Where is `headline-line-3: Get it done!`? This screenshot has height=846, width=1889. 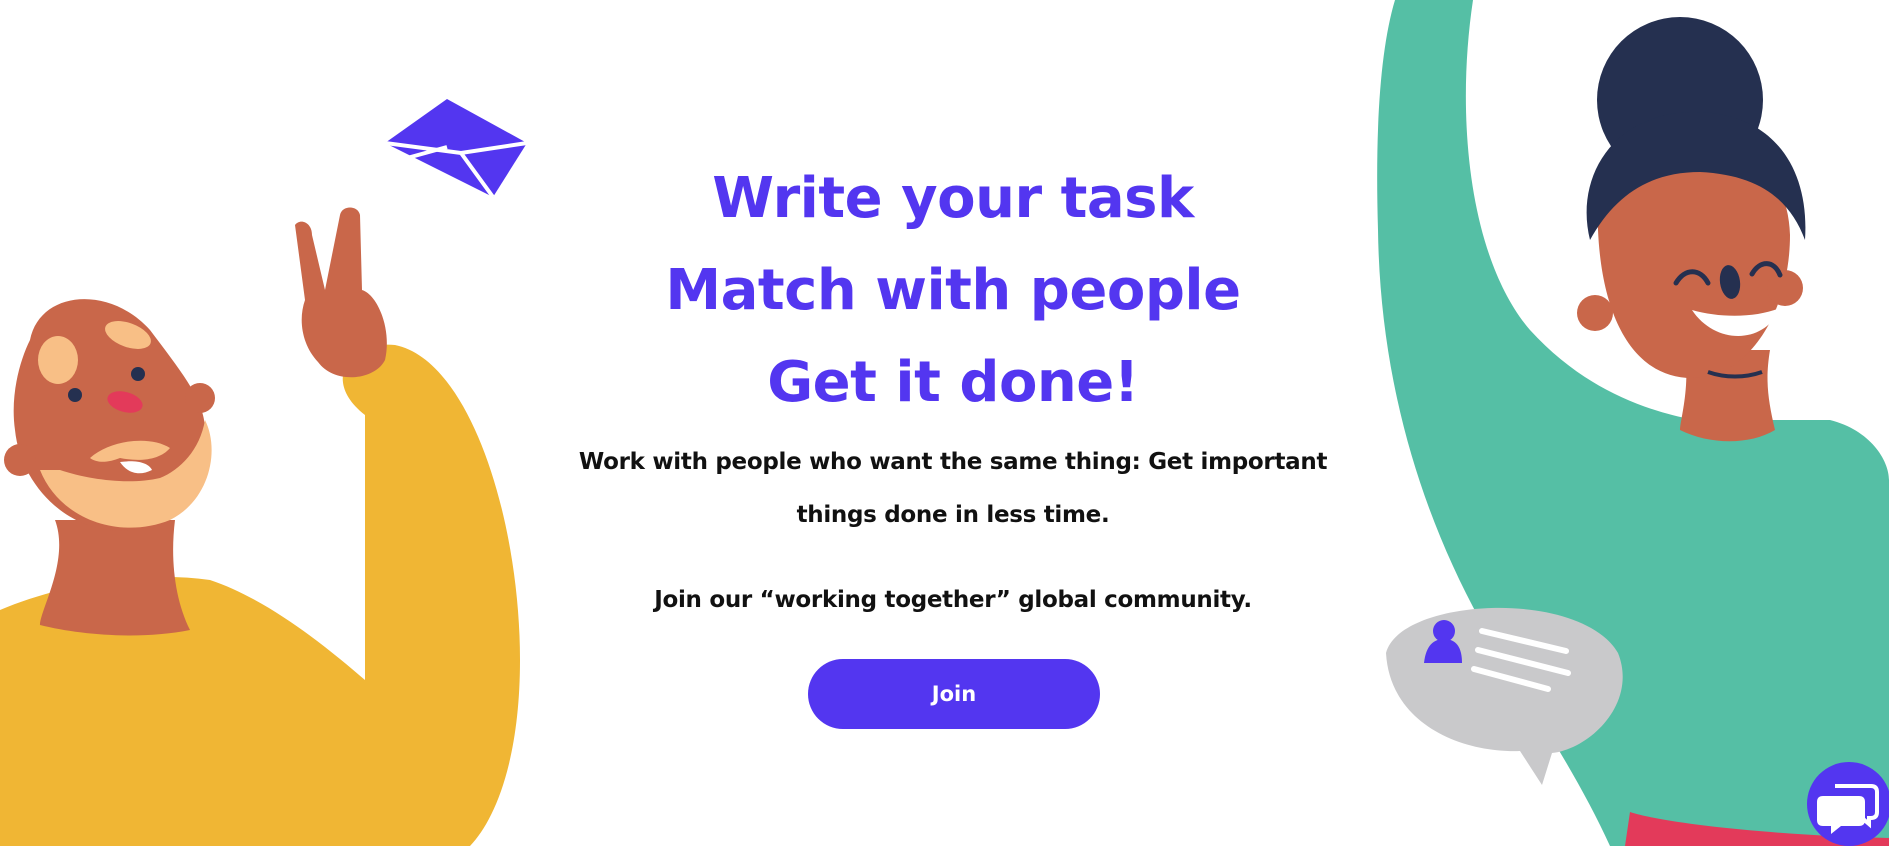
headline-line-3: Get it done! is located at coordinates (953, 382).